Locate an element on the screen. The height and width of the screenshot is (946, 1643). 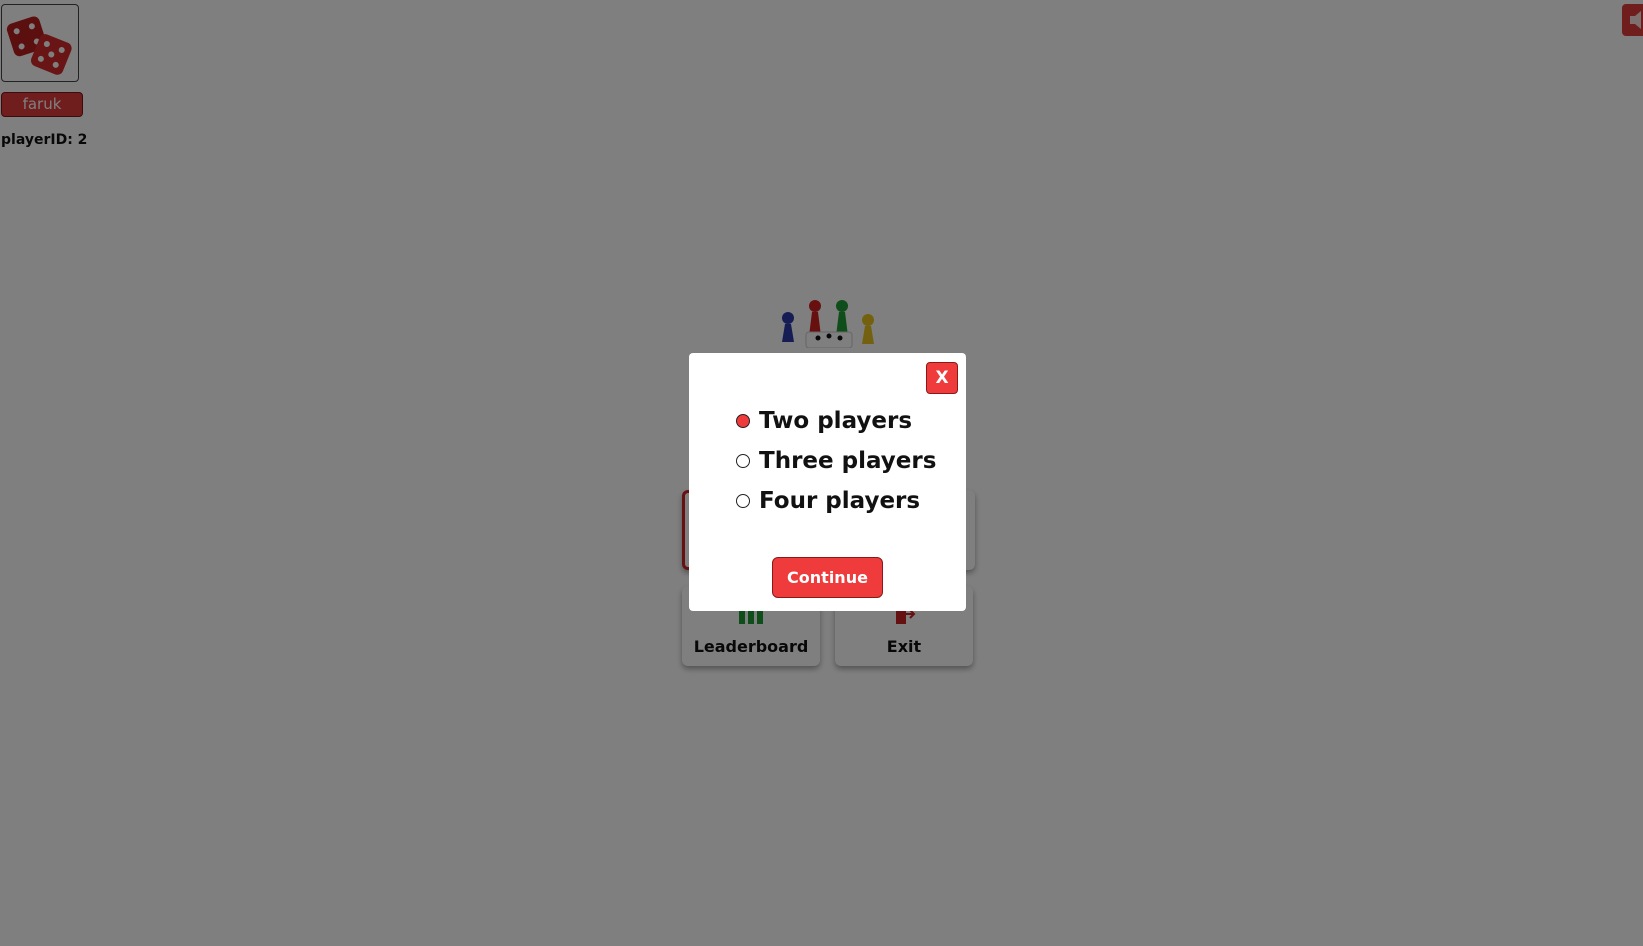
option-four-players: Four players is located at coordinates (828, 501).